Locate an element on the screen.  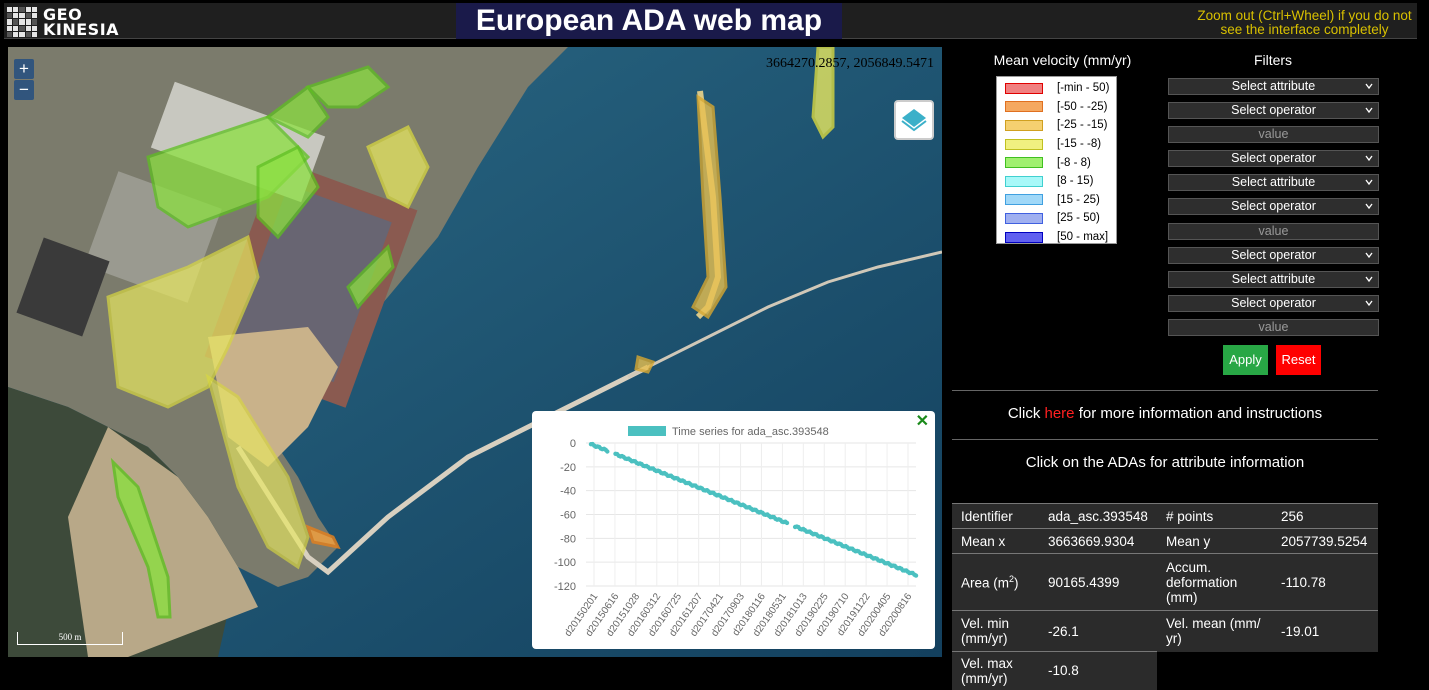
accum-value: -110.78 is located at coordinates (1325, 582).